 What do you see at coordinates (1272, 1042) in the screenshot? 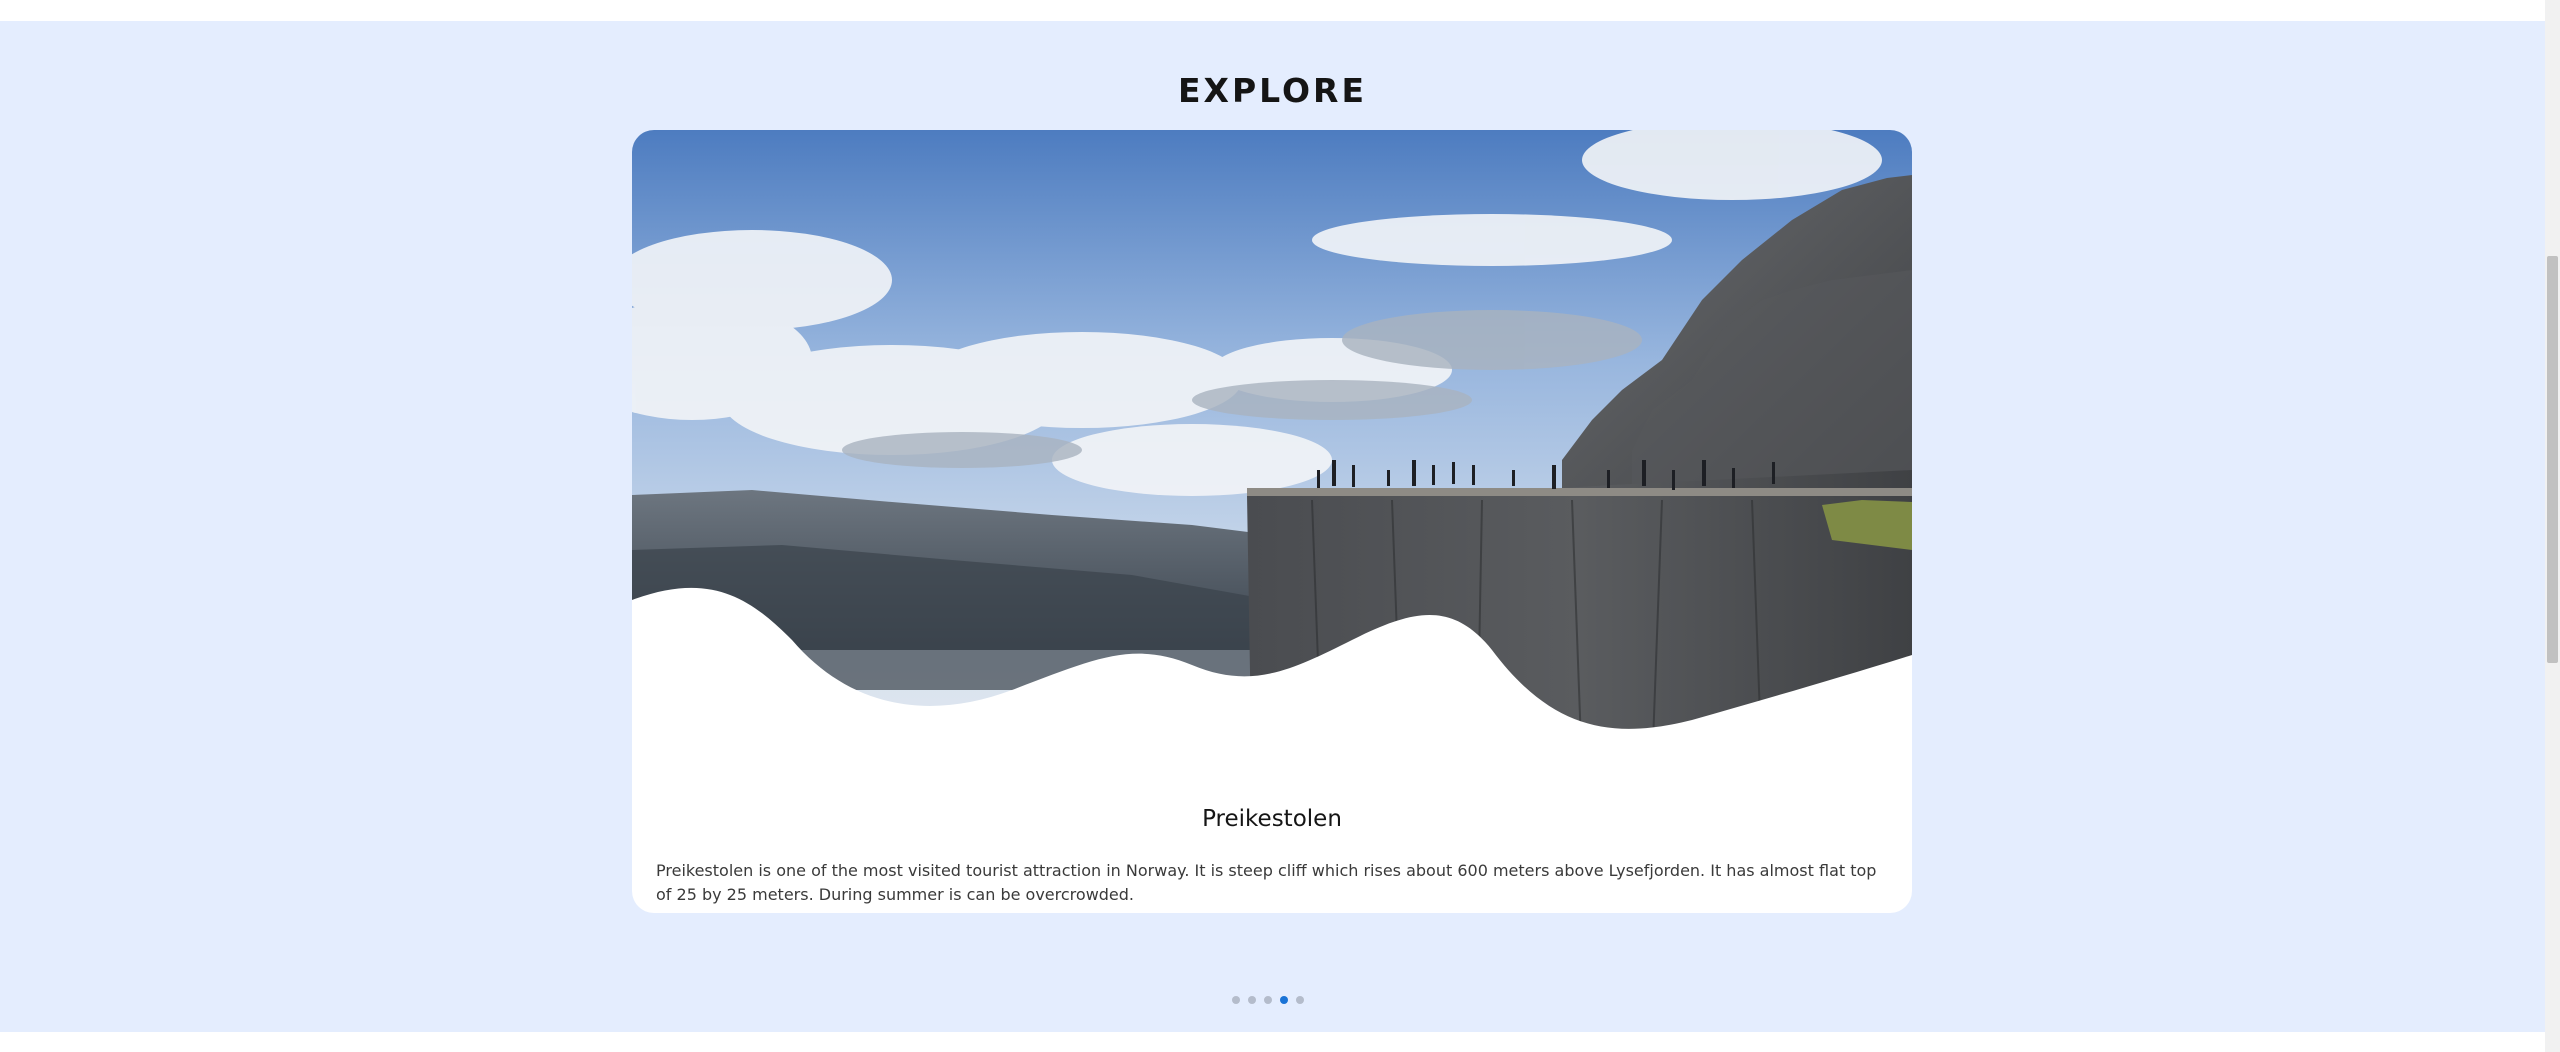
I see `bottom-section-edge` at bounding box center [1272, 1042].